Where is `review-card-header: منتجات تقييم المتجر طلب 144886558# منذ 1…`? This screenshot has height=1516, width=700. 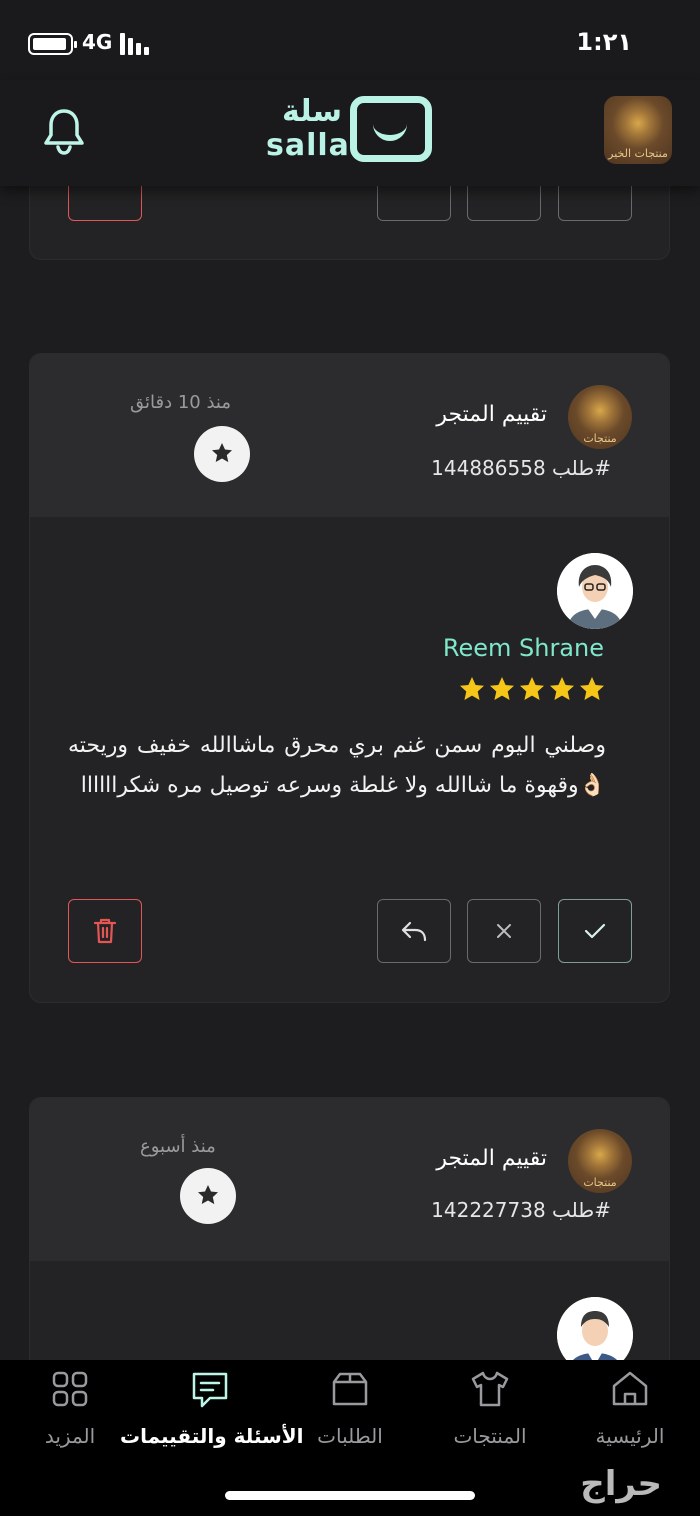
review-card-header: منتجات تقييم المتجر طلب 144886558# منذ 1… is located at coordinates (349, 435).